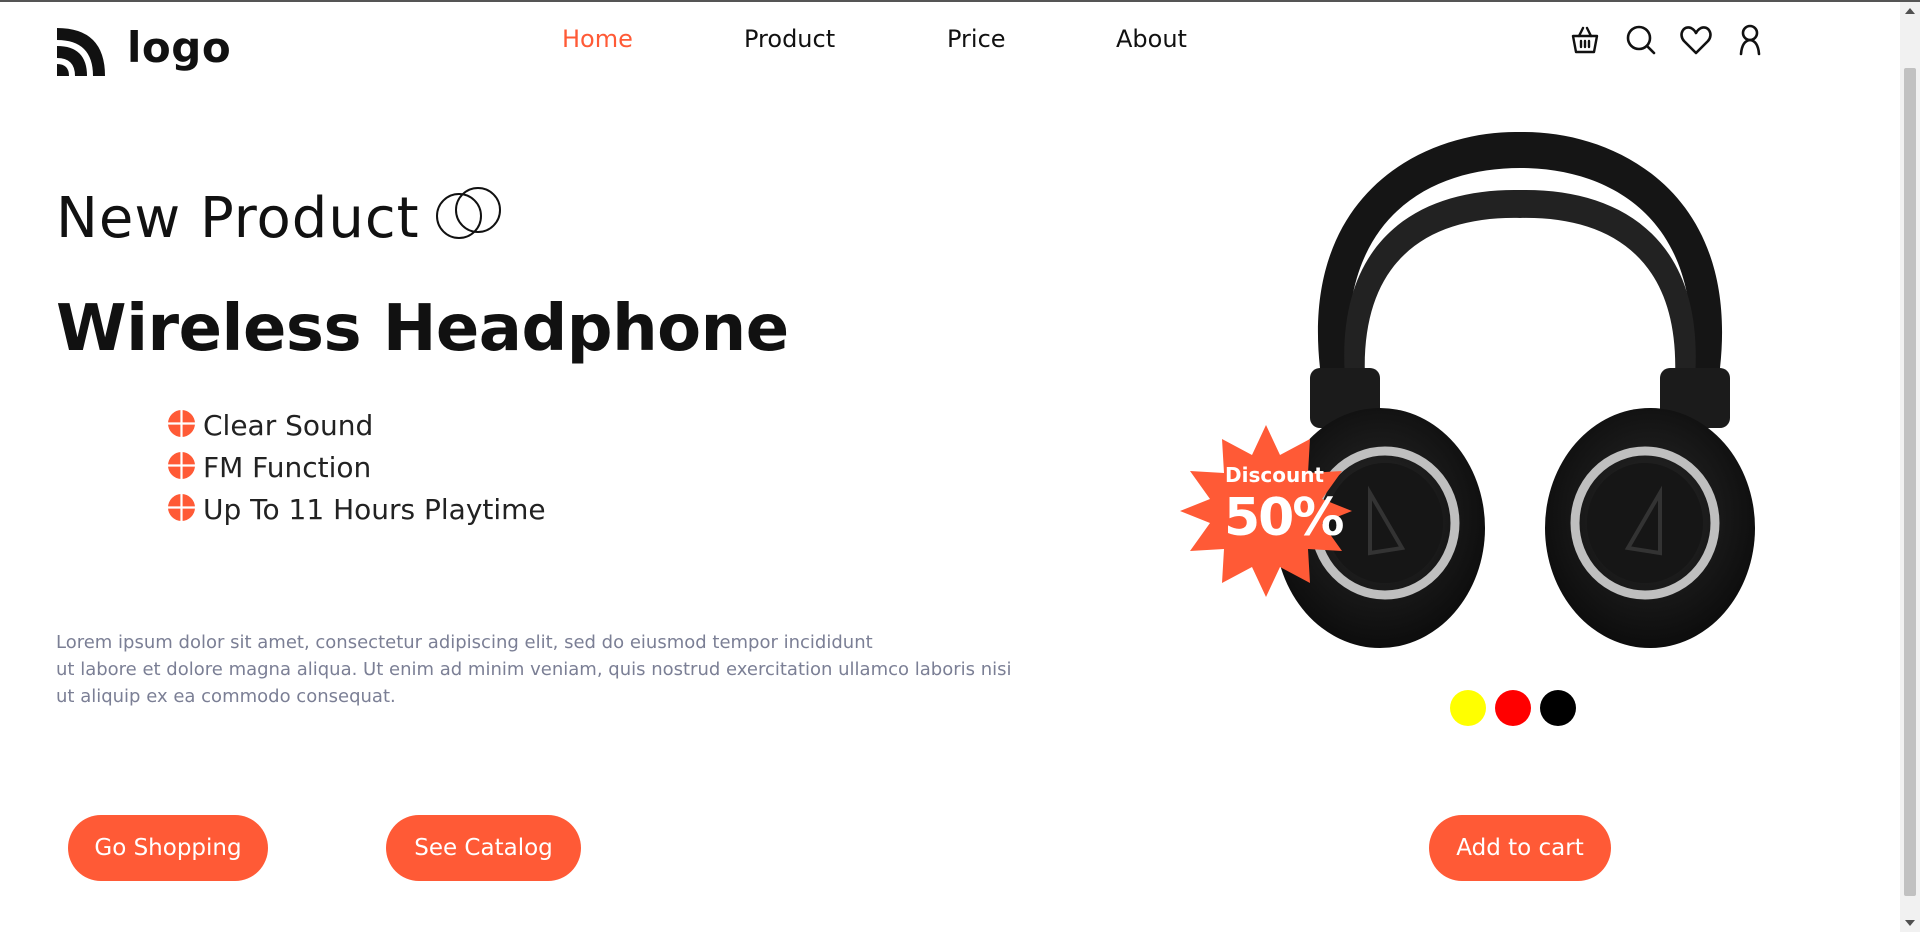 The width and height of the screenshot is (1920, 932). I want to click on nav-home: Home, so click(597, 39).